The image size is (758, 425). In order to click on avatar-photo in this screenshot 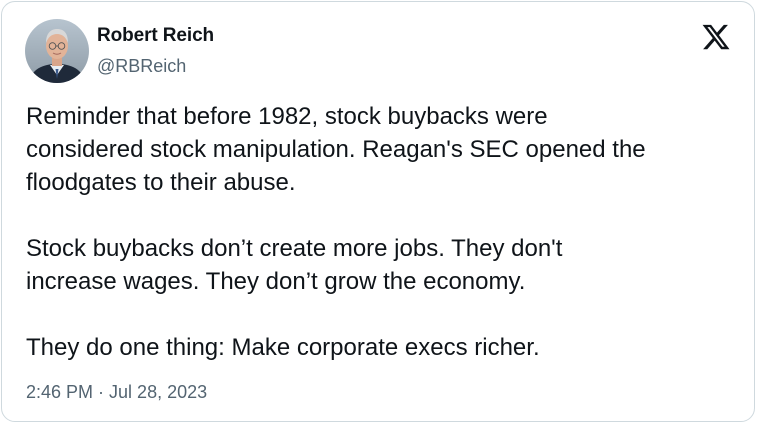, I will do `click(57, 51)`.